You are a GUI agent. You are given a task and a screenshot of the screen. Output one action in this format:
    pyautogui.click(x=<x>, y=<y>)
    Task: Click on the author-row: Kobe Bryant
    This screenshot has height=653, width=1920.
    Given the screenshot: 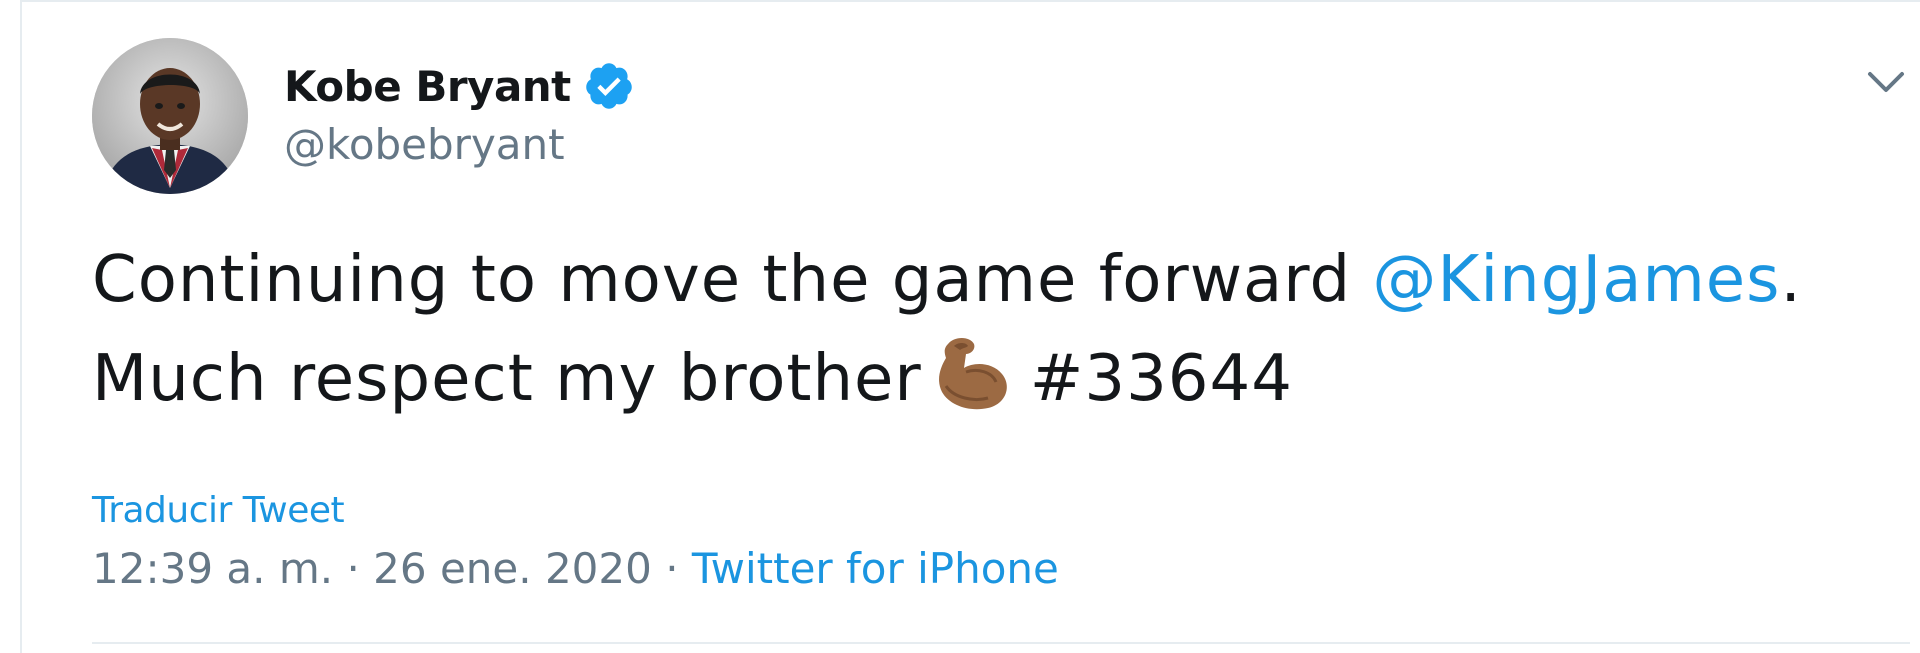 What is the action you would take?
    pyautogui.click(x=459, y=86)
    